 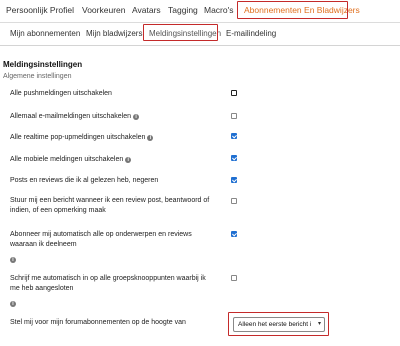 I want to click on highlight-box-top-tab, so click(x=292, y=10).